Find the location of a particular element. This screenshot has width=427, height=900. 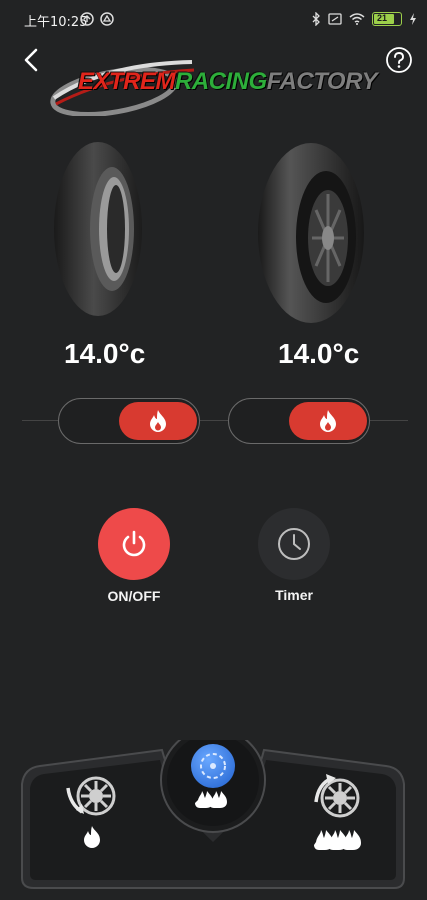

clock-icon is located at coordinates (294, 544).